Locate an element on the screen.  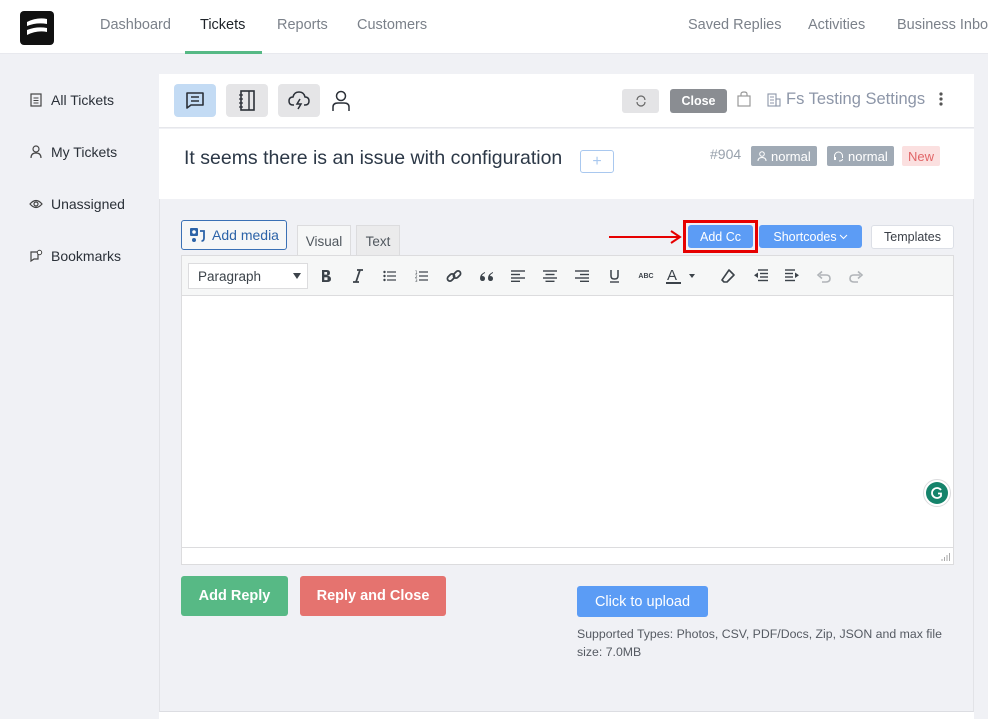
templates-button: Templates is located at coordinates (912, 237).